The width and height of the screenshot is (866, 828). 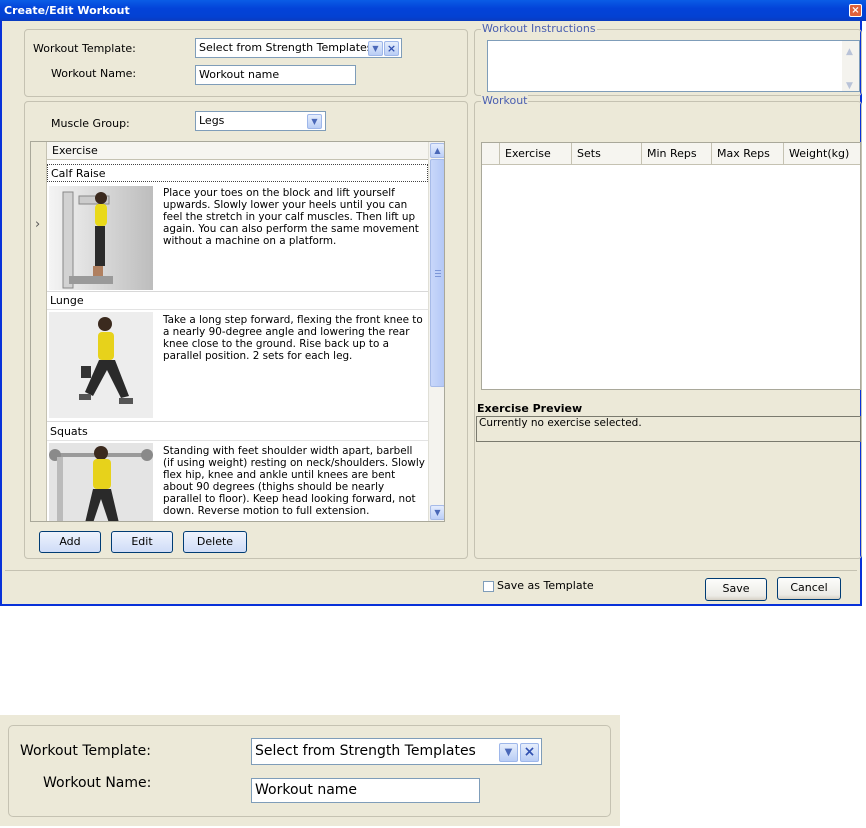 What do you see at coordinates (101, 365) in the screenshot?
I see `lunge-figure-icon` at bounding box center [101, 365].